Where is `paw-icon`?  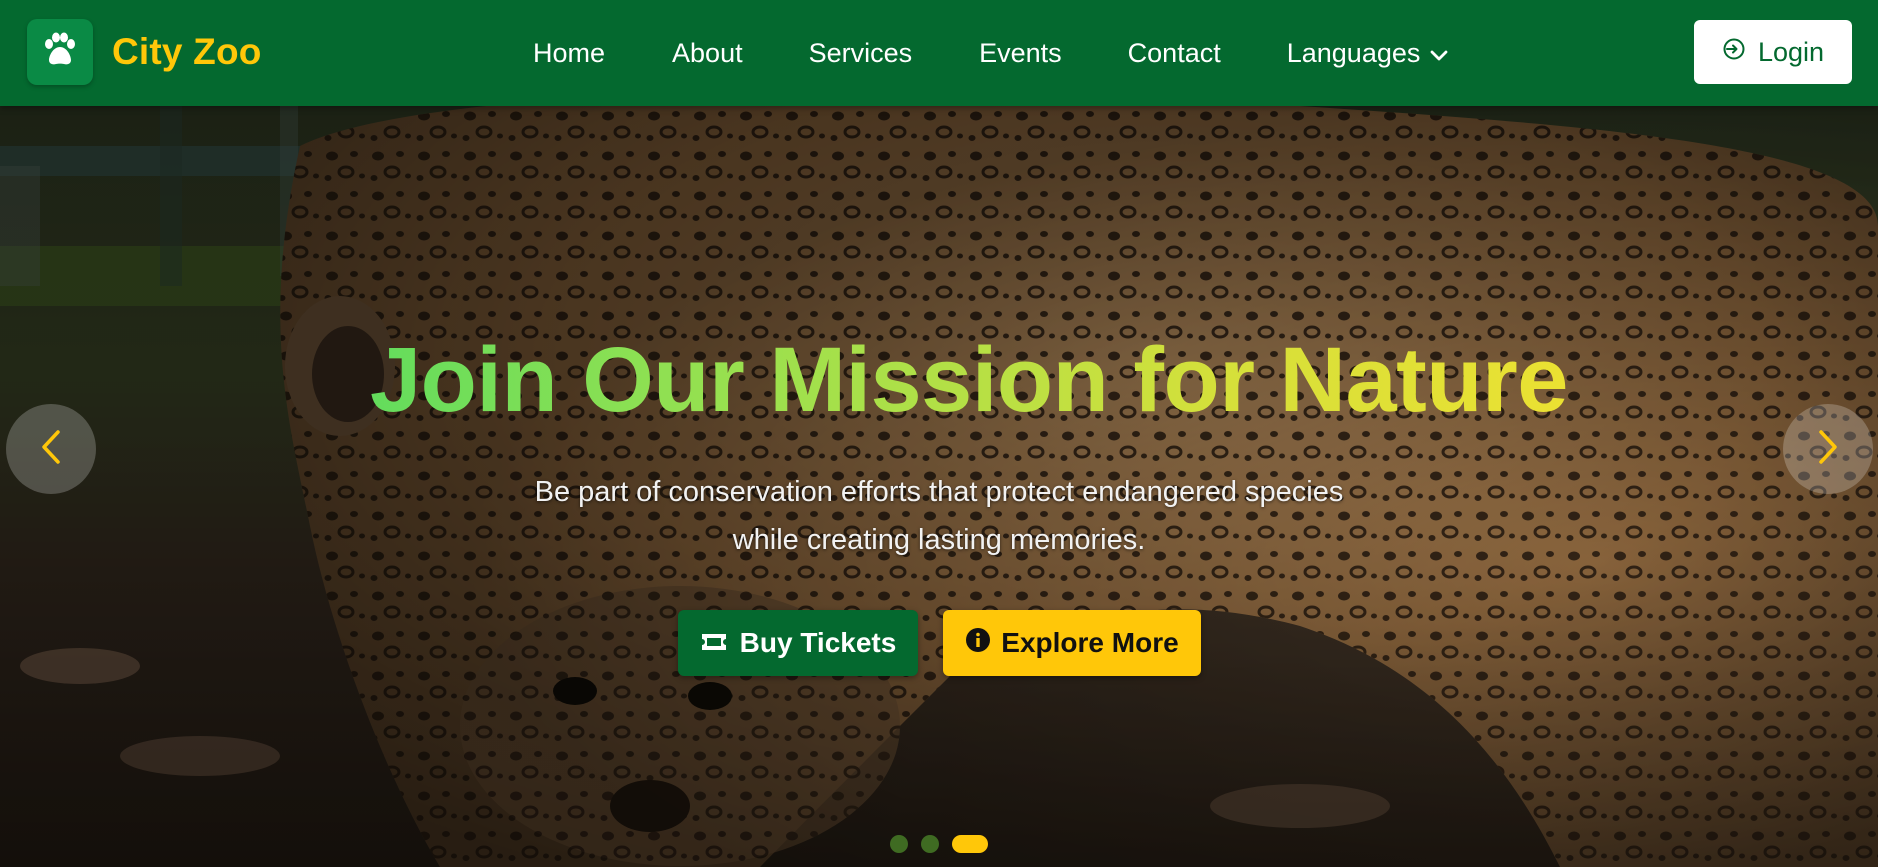
paw-icon is located at coordinates (60, 52).